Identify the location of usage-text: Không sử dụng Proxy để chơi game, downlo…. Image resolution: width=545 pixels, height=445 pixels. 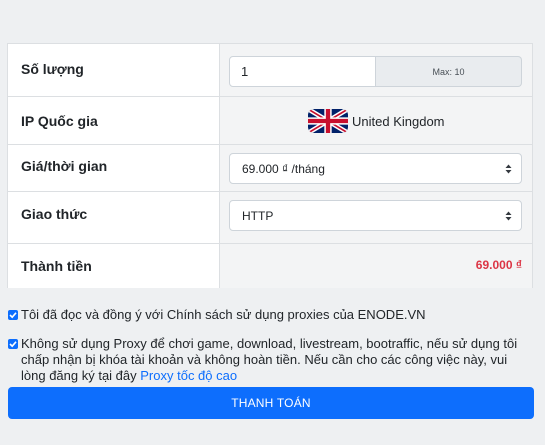
(269, 359).